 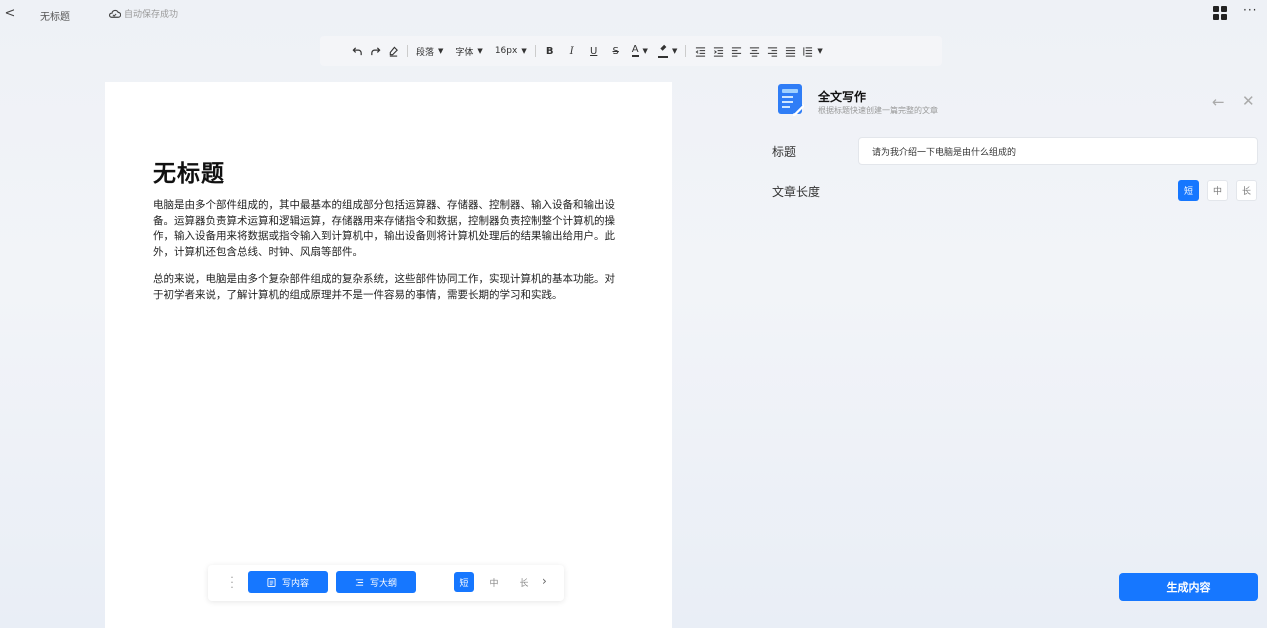 What do you see at coordinates (1248, 101) in the screenshot?
I see `close-icon: ✕` at bounding box center [1248, 101].